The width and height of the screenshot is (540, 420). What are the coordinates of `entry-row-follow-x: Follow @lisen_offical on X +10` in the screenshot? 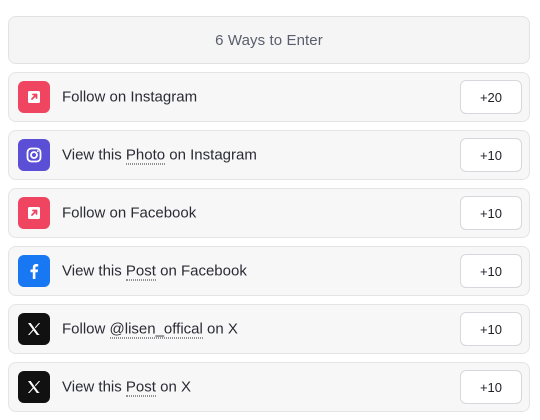 It's located at (269, 329).